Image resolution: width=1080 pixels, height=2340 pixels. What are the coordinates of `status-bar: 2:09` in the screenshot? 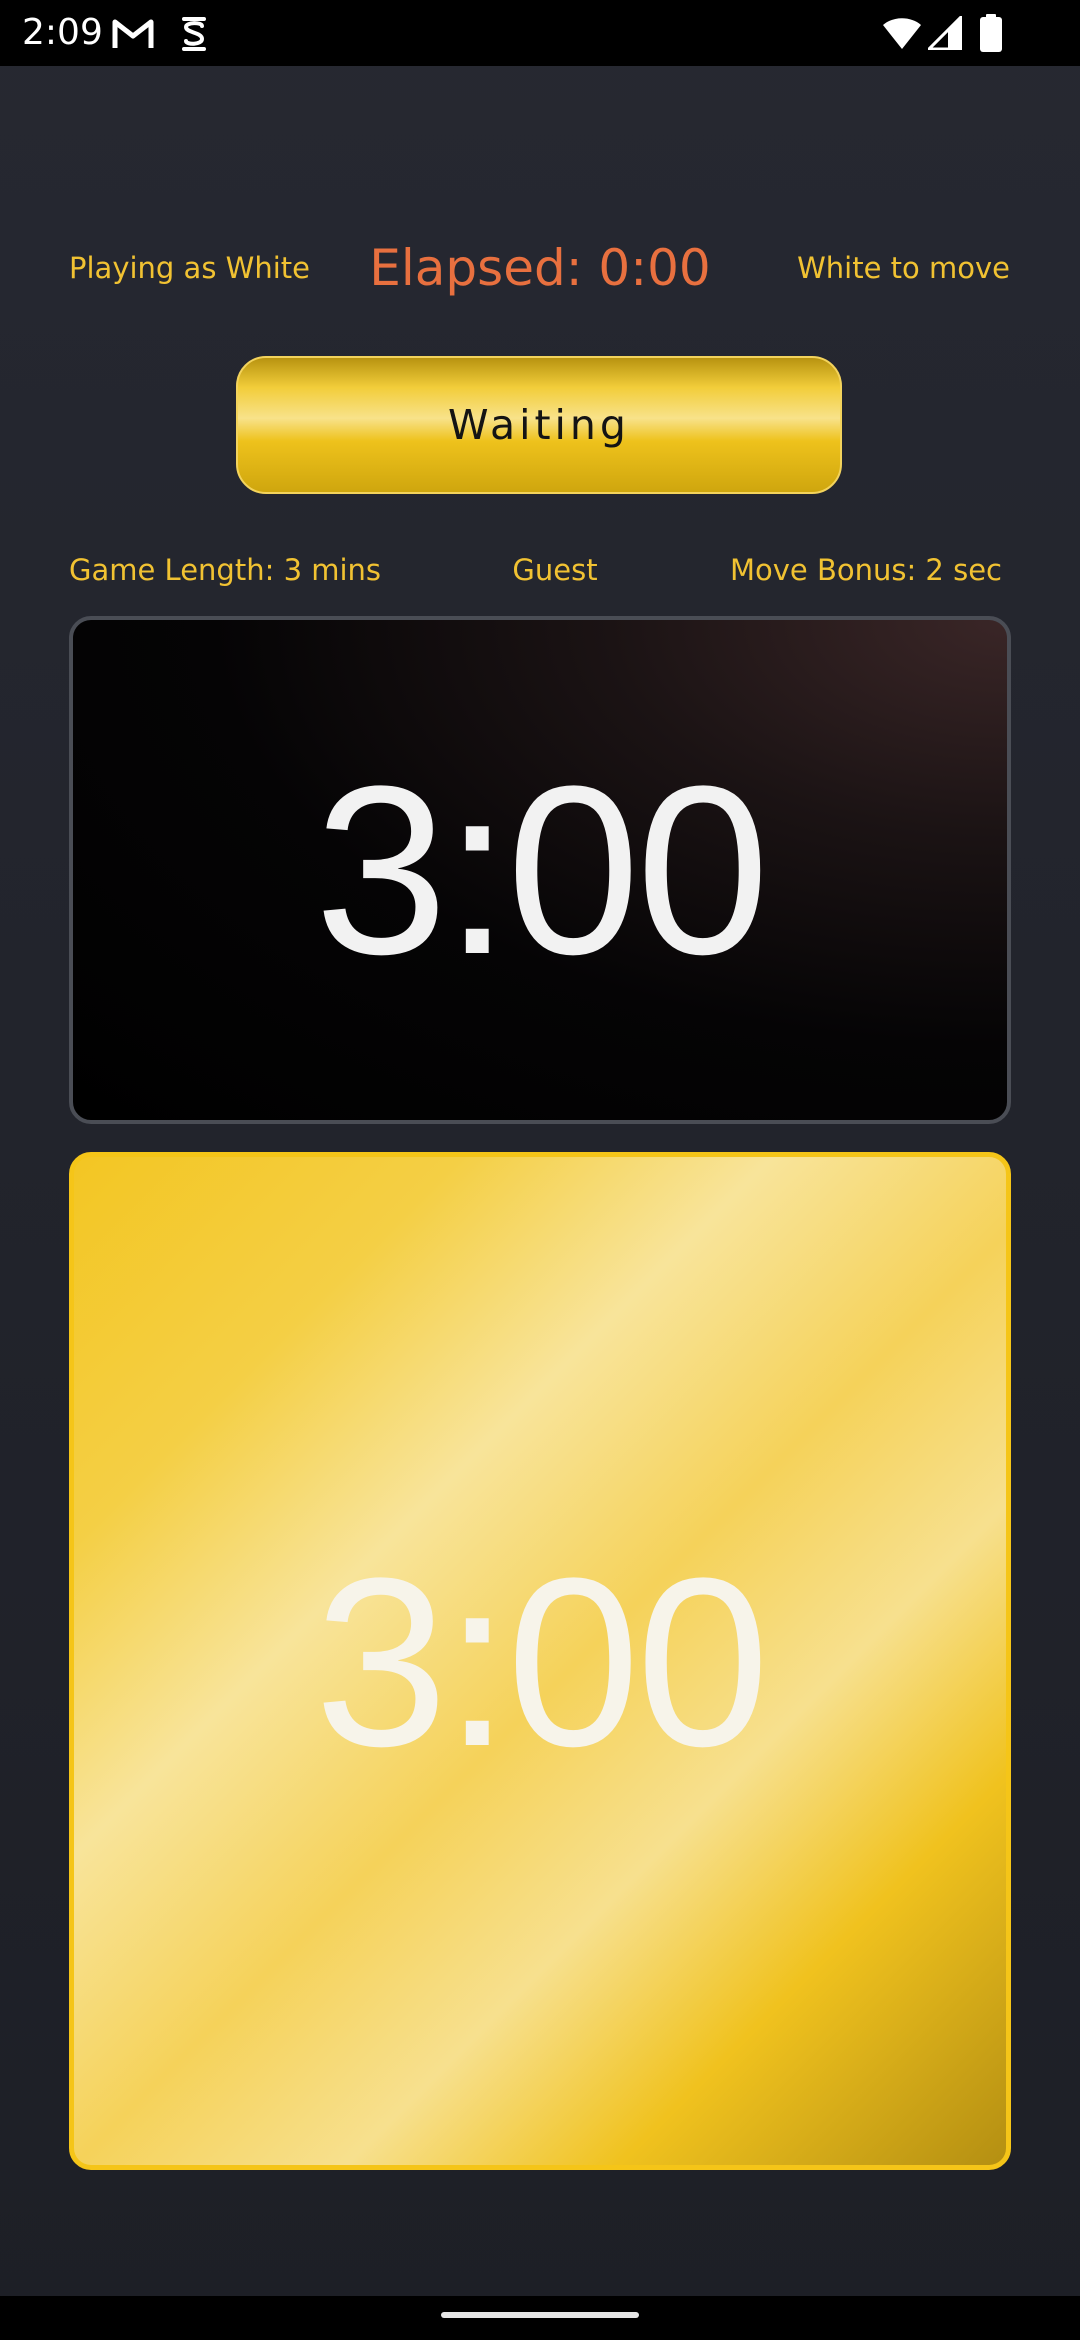 It's located at (540, 33).